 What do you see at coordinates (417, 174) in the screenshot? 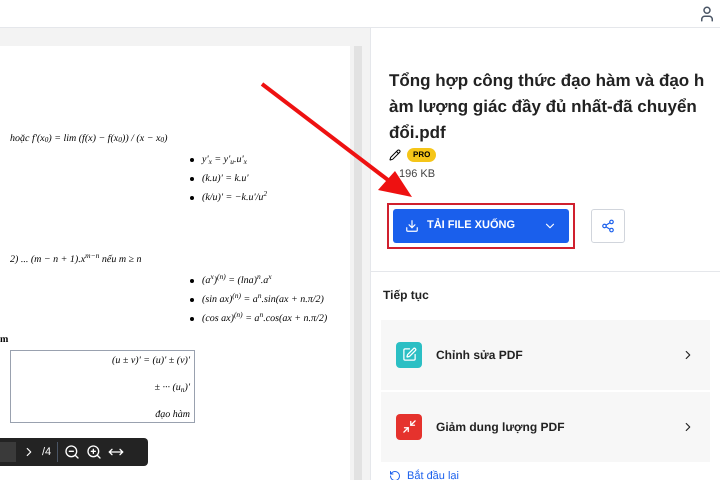
I see `file-size: 196 KB` at bounding box center [417, 174].